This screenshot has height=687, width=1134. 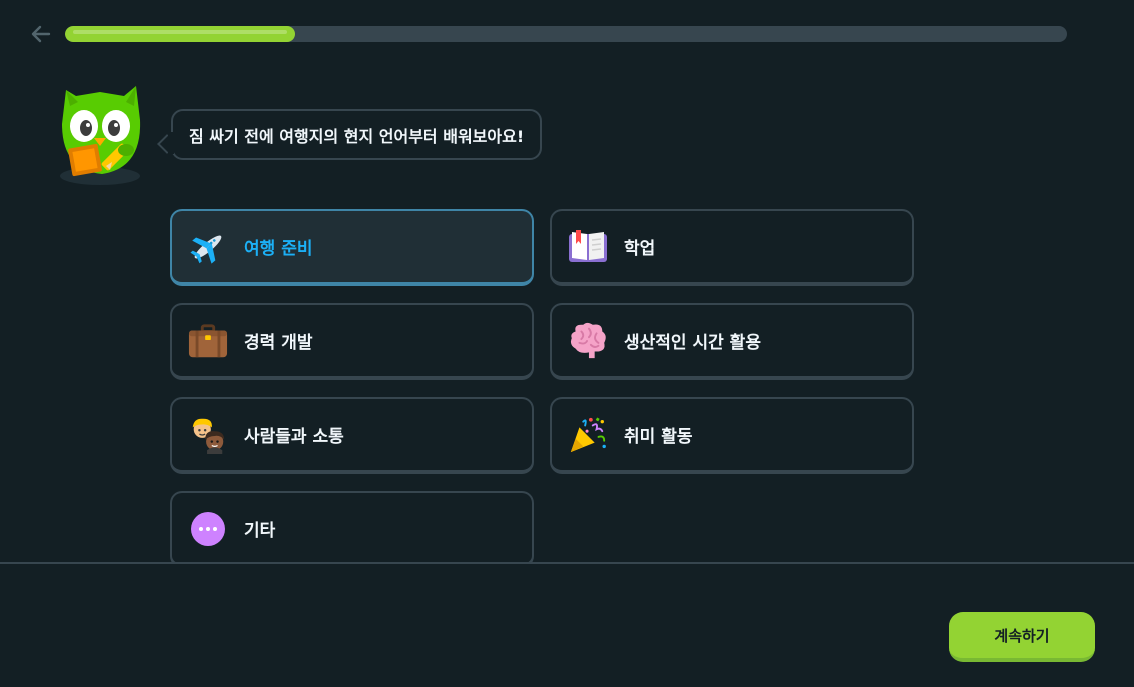 I want to click on option-label: 경력 개발, so click(x=278, y=343).